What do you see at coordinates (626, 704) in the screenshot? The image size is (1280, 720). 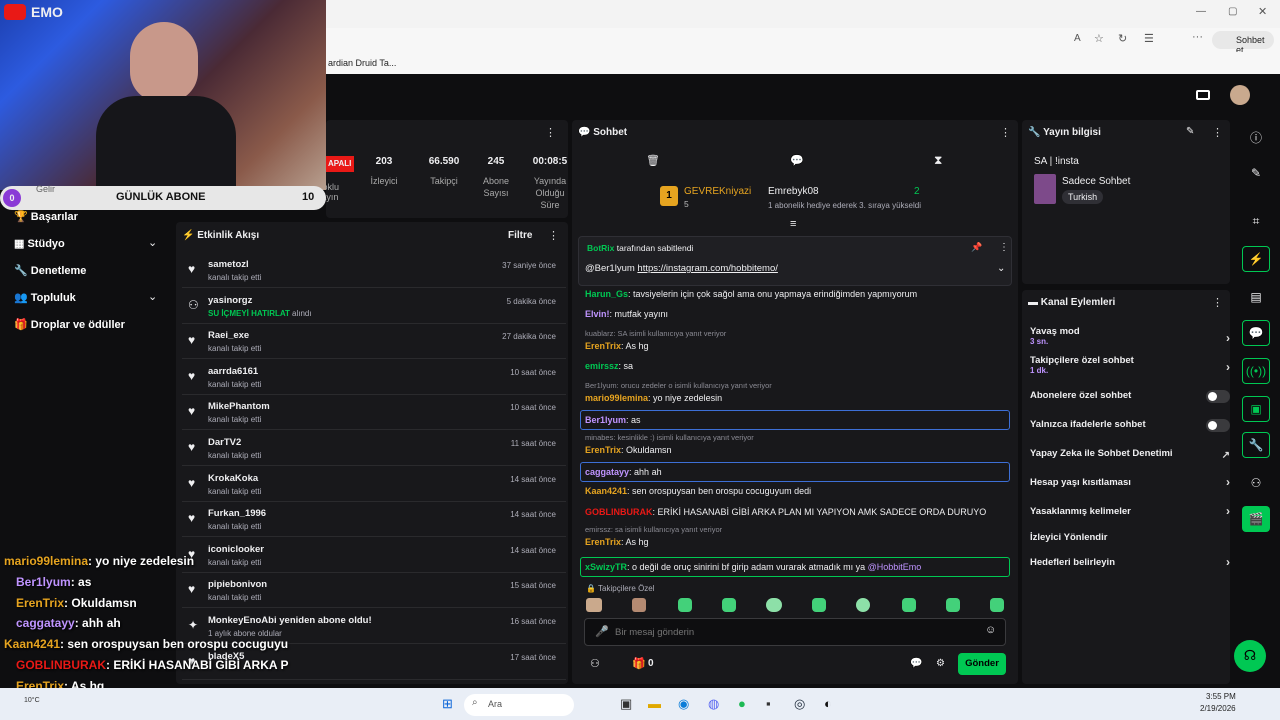 I see `task-view-icon: ▣` at bounding box center [626, 704].